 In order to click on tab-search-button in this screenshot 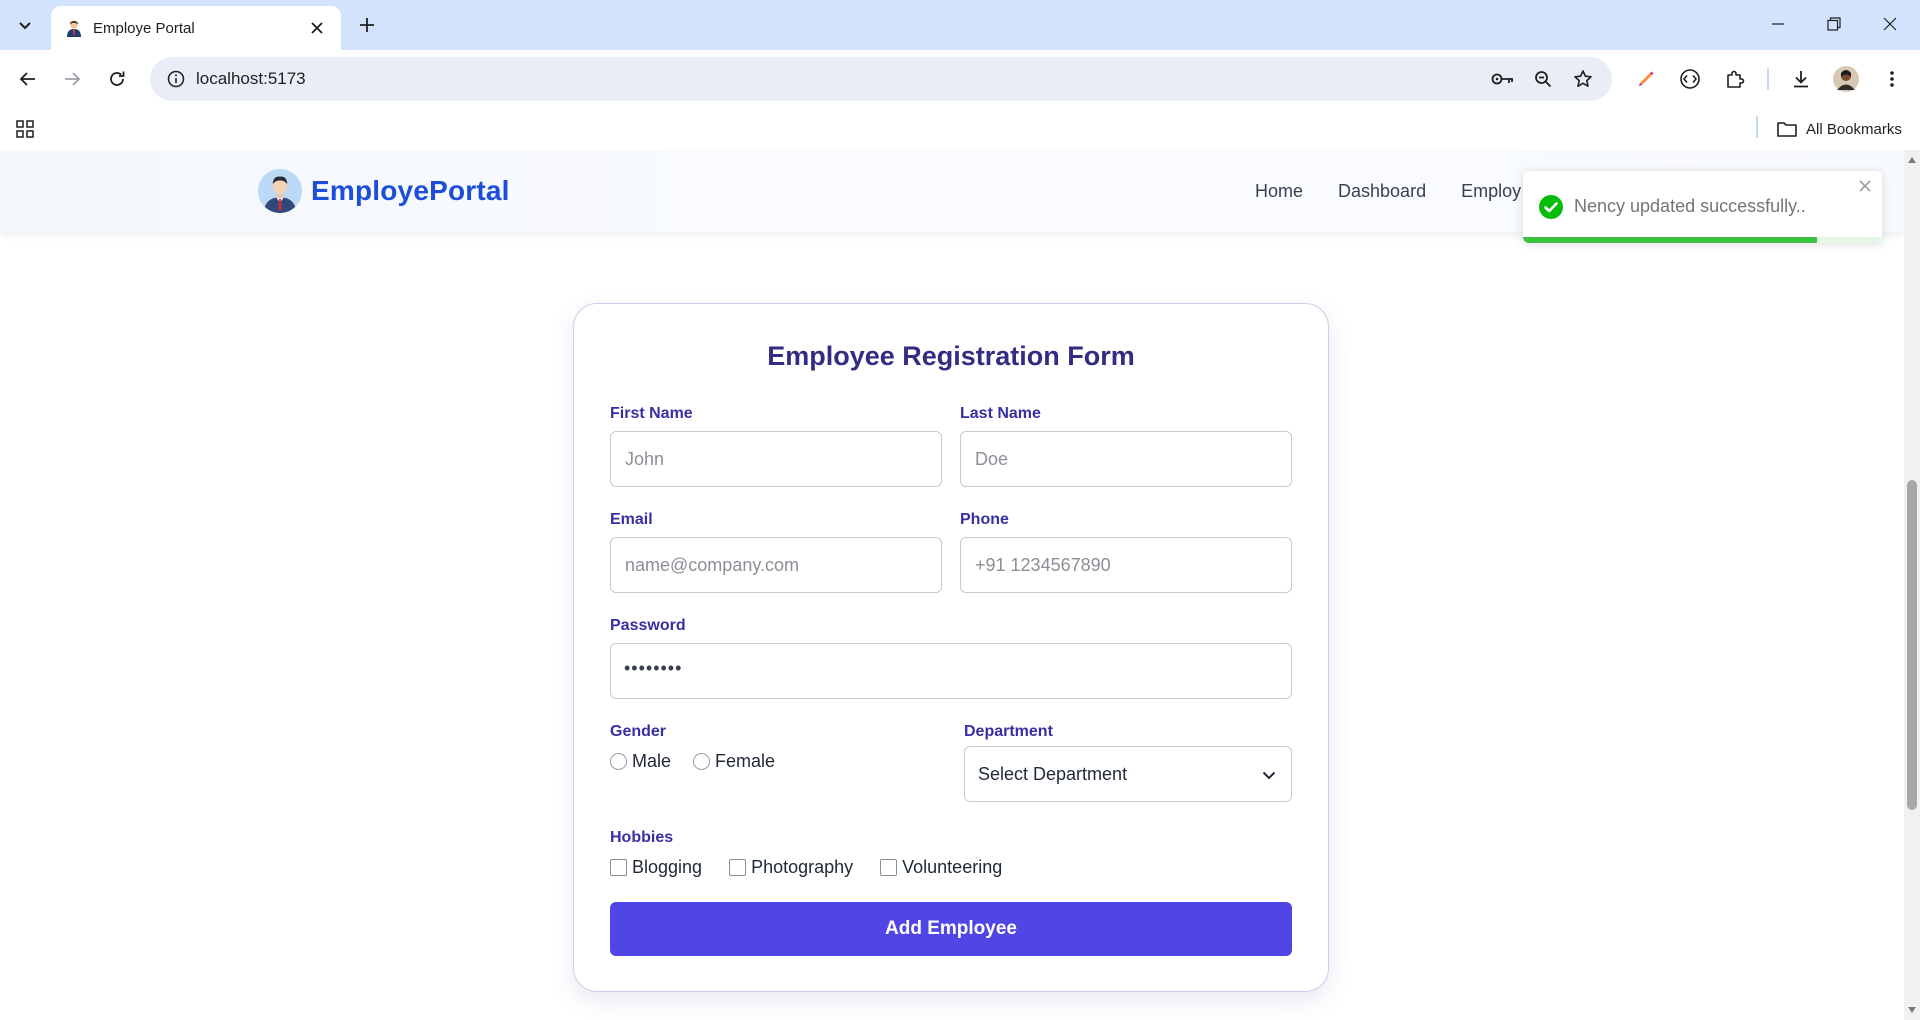, I will do `click(25, 25)`.